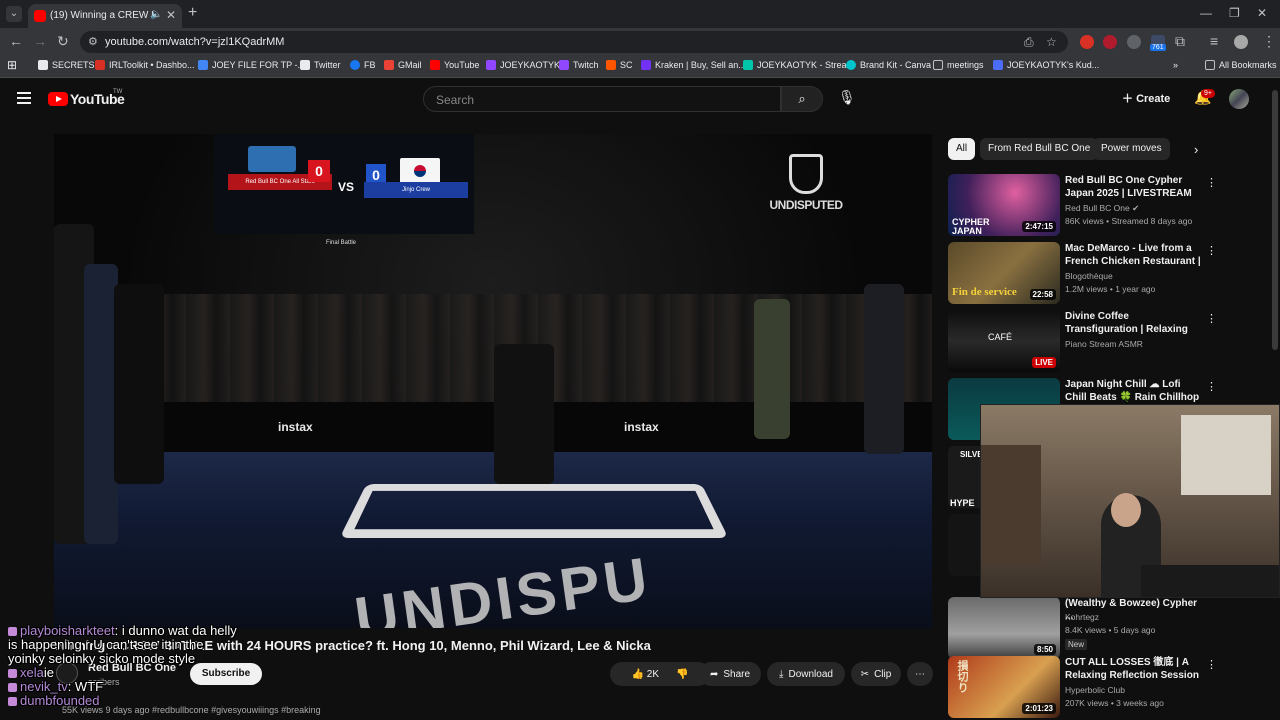 This screenshot has height=720, width=1280. Describe the element at coordinates (105, 16) in the screenshot. I see `browser-tab: (19) Winning a CREW BATTL 🔈 ✕` at that location.